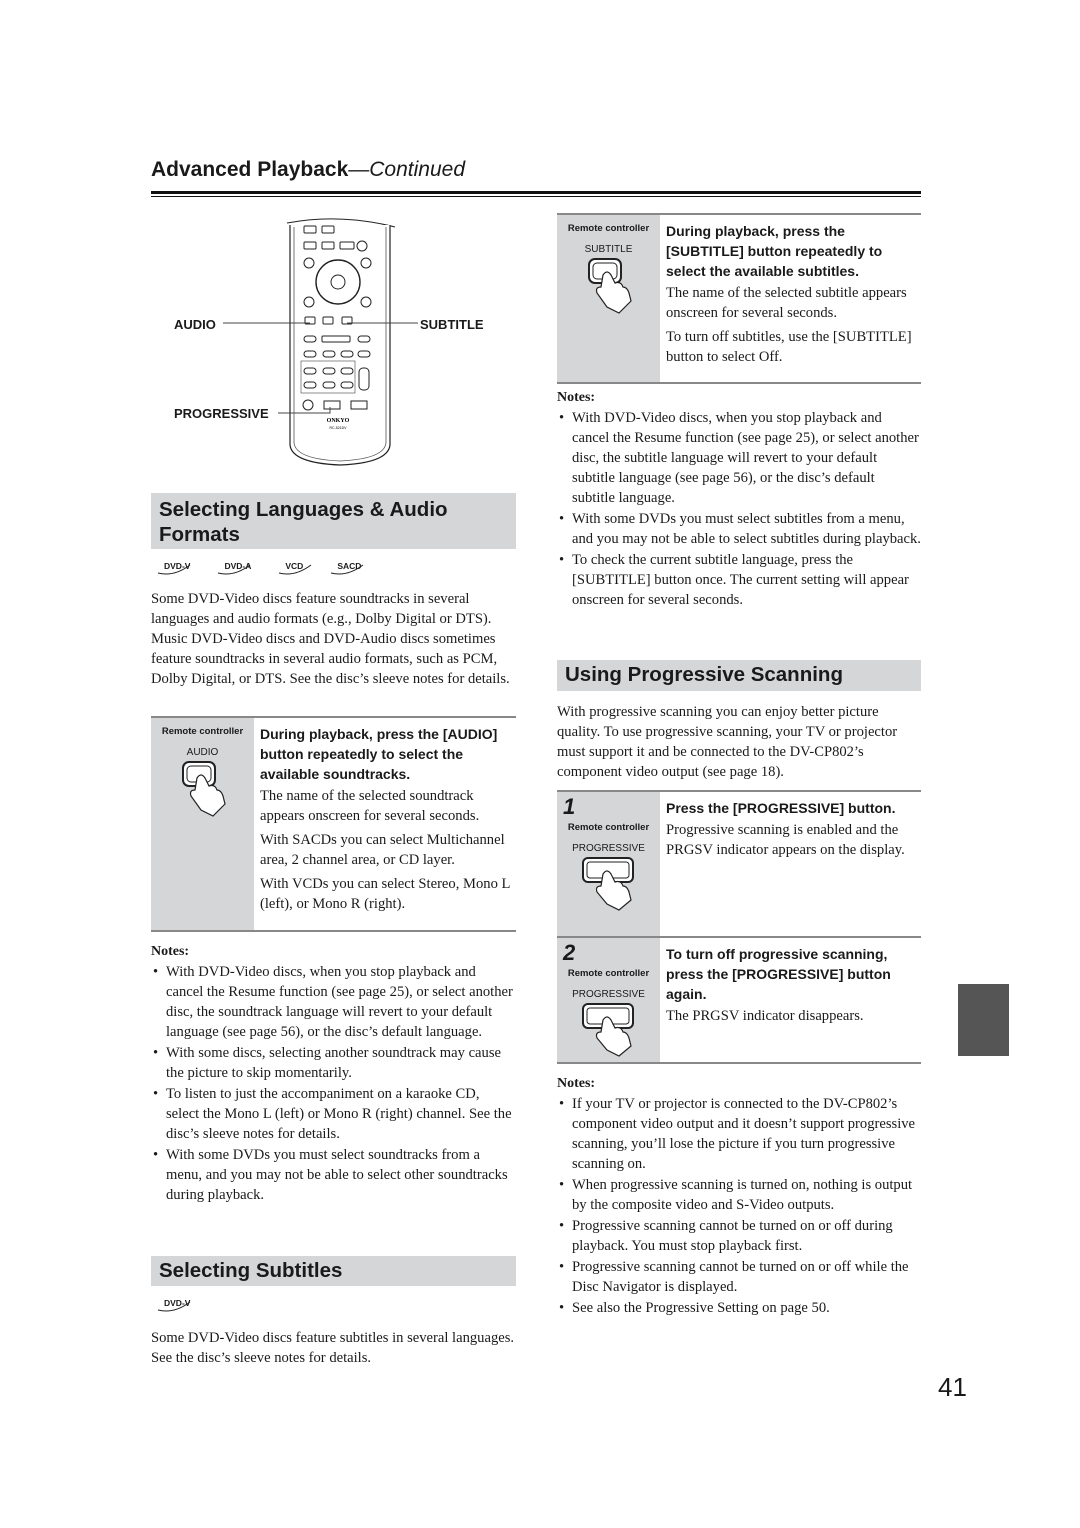  Describe the element at coordinates (202, 824) in the screenshot. I see `audio-remote-panel: Remote controller AUDIO` at that location.